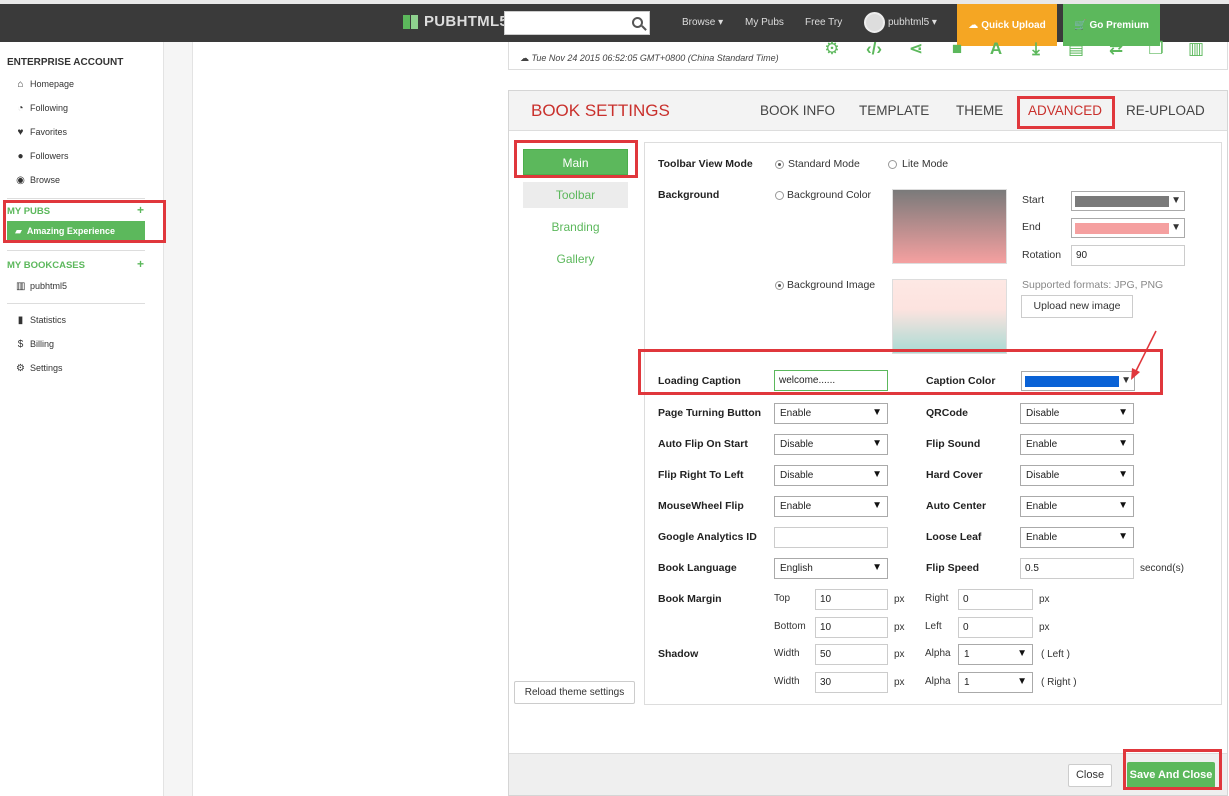 The width and height of the screenshot is (1229, 796). Describe the element at coordinates (140, 210) in the screenshot. I see `add-pub-icon: +` at that location.